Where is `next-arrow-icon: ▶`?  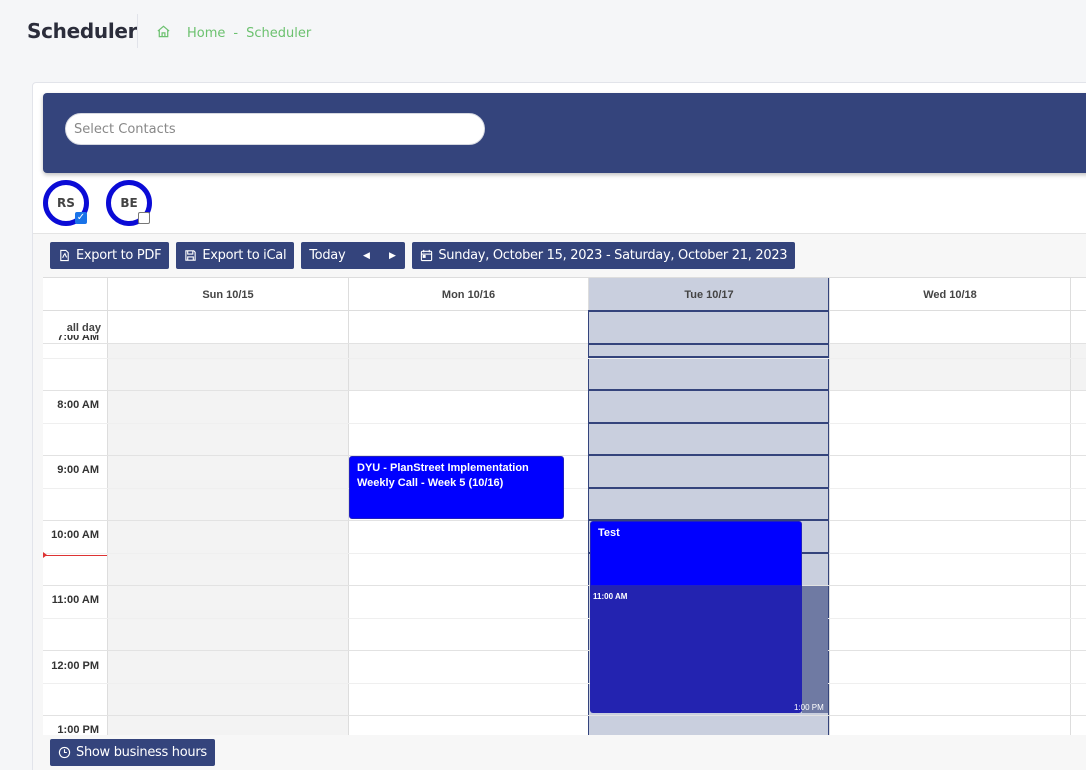 next-arrow-icon: ▶ is located at coordinates (392, 255).